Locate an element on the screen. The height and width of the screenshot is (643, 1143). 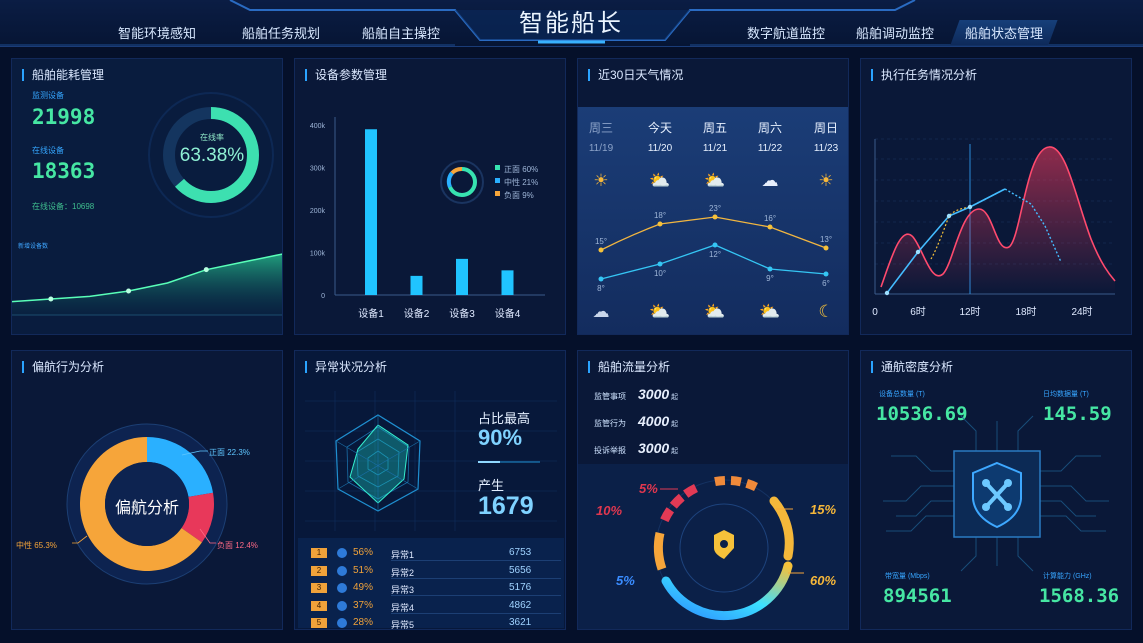
weather-date: 11/21 is located at coordinates (715, 148).